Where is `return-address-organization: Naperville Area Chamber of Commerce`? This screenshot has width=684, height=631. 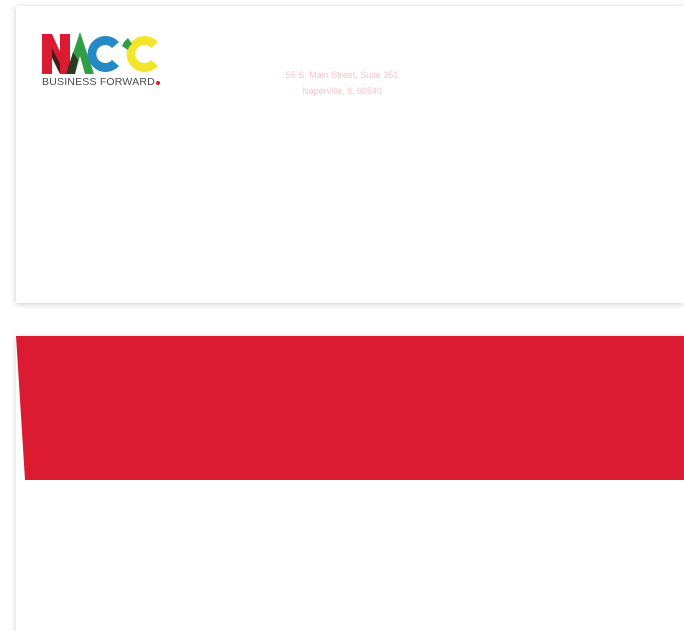
return-address-organization: Naperville Area Chamber of Commerce is located at coordinates (342, 59).